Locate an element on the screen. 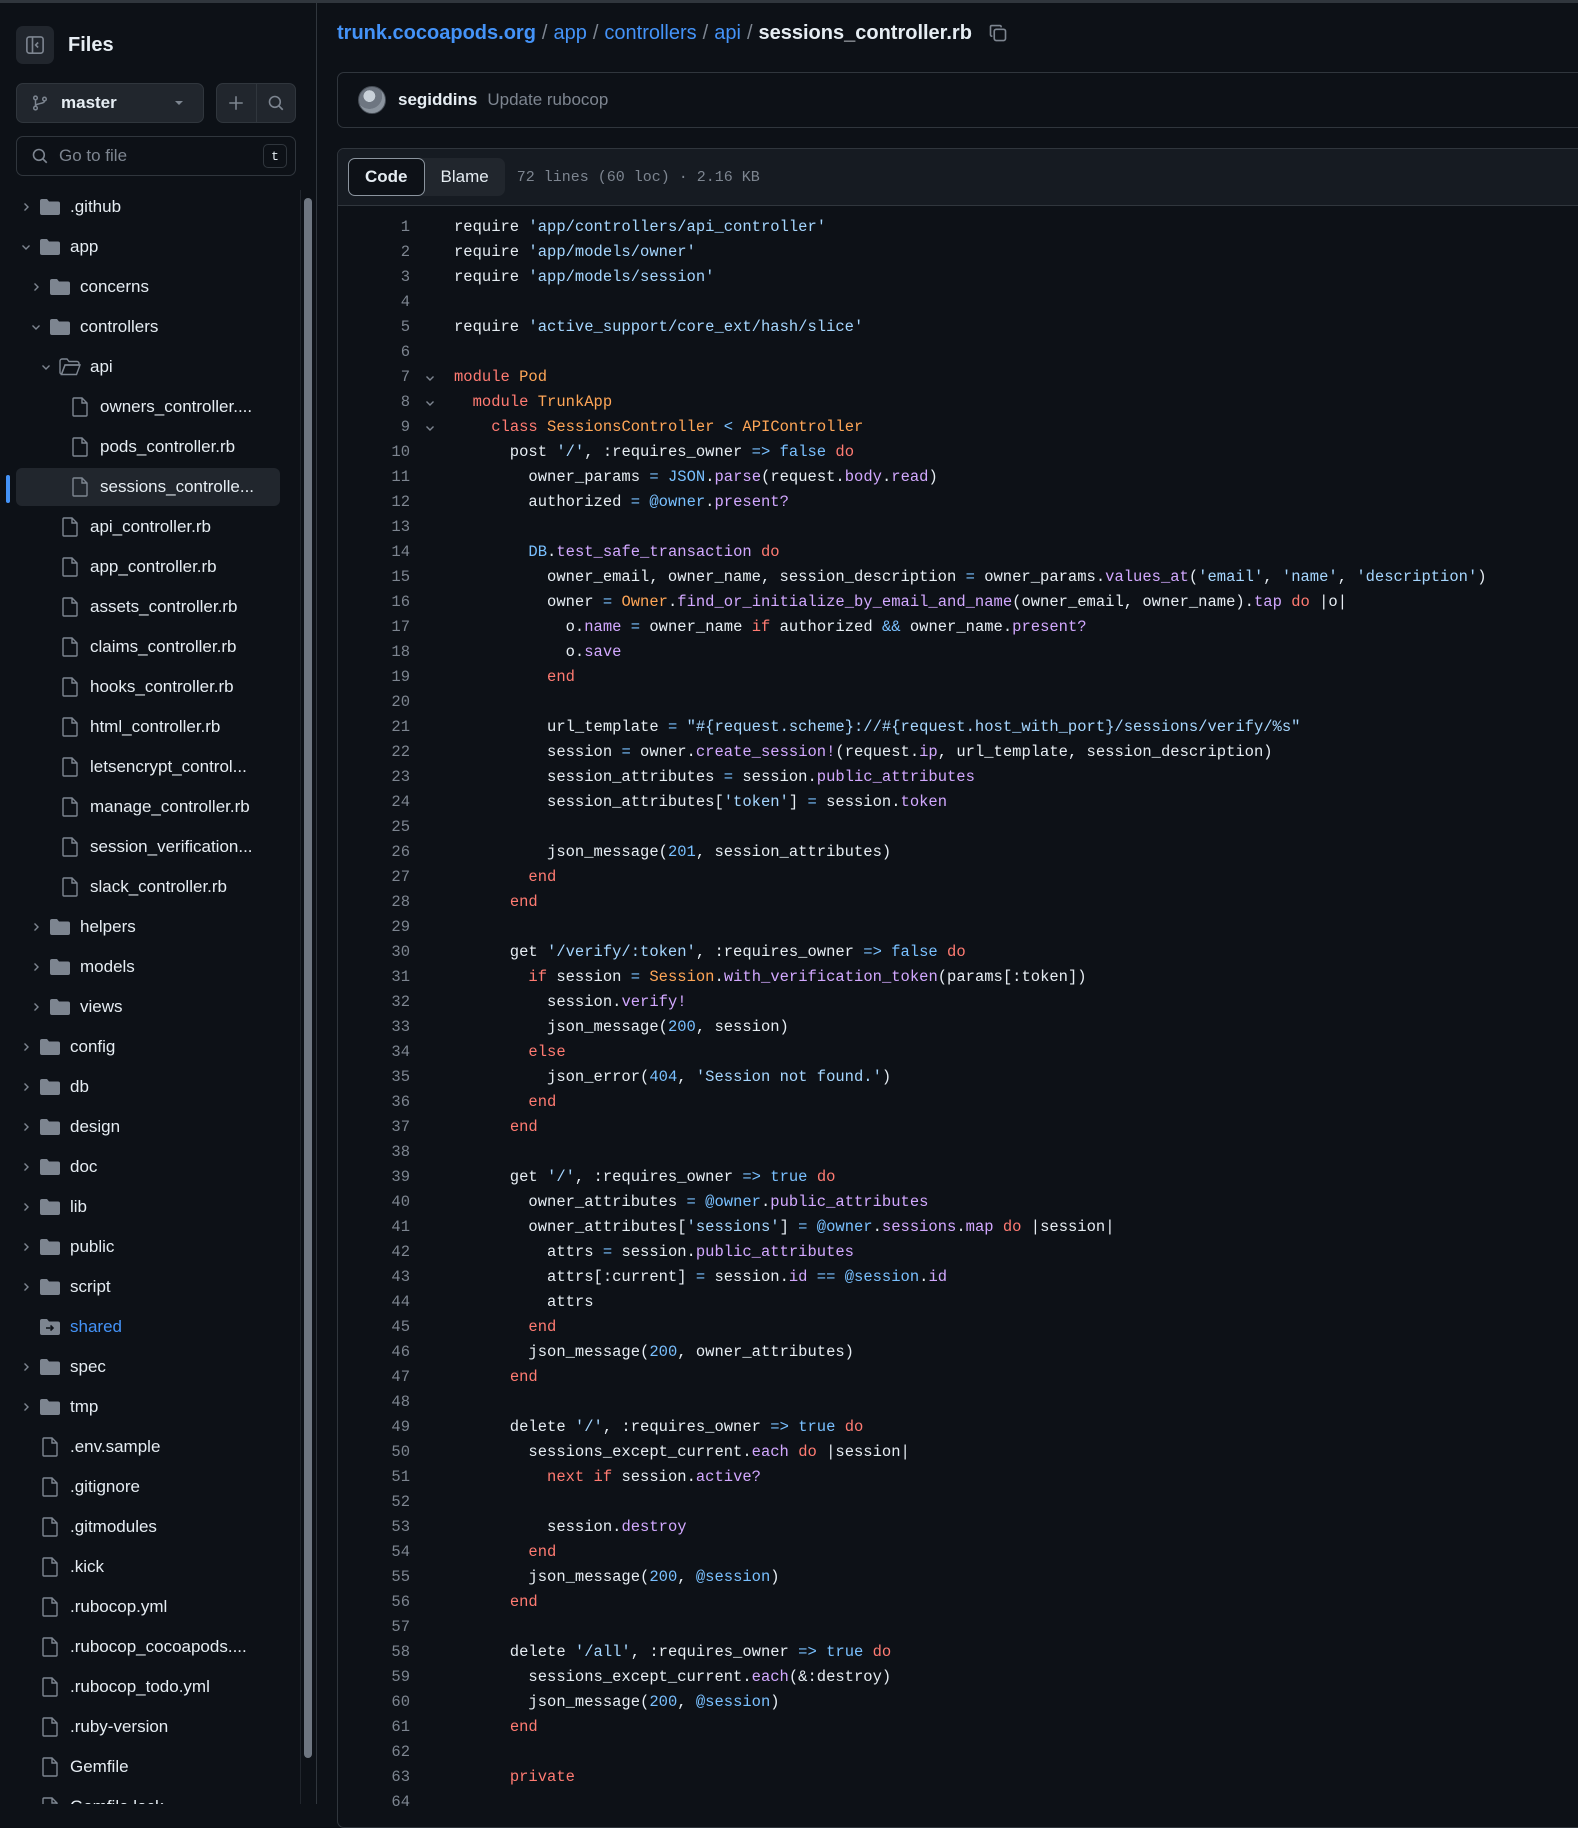 This screenshot has width=1578, height=1828. tree-folder-spec: spec is located at coordinates (150, 1367).